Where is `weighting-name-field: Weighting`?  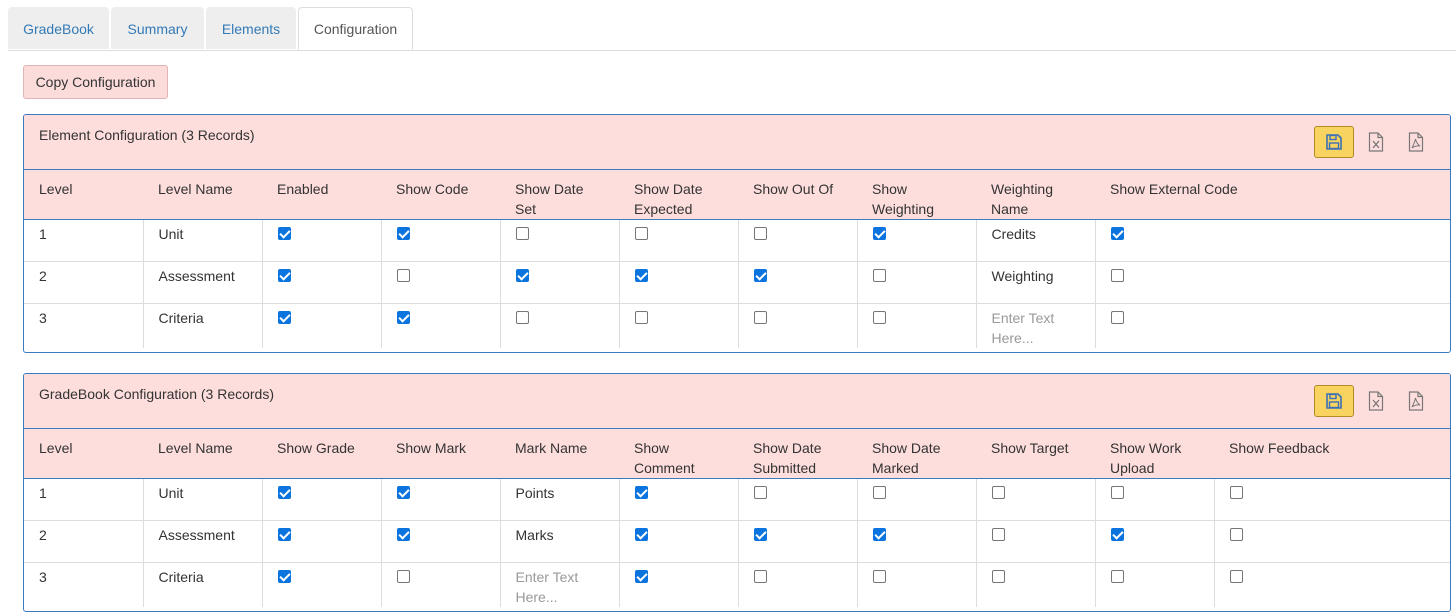 weighting-name-field: Weighting is located at coordinates (1036, 282).